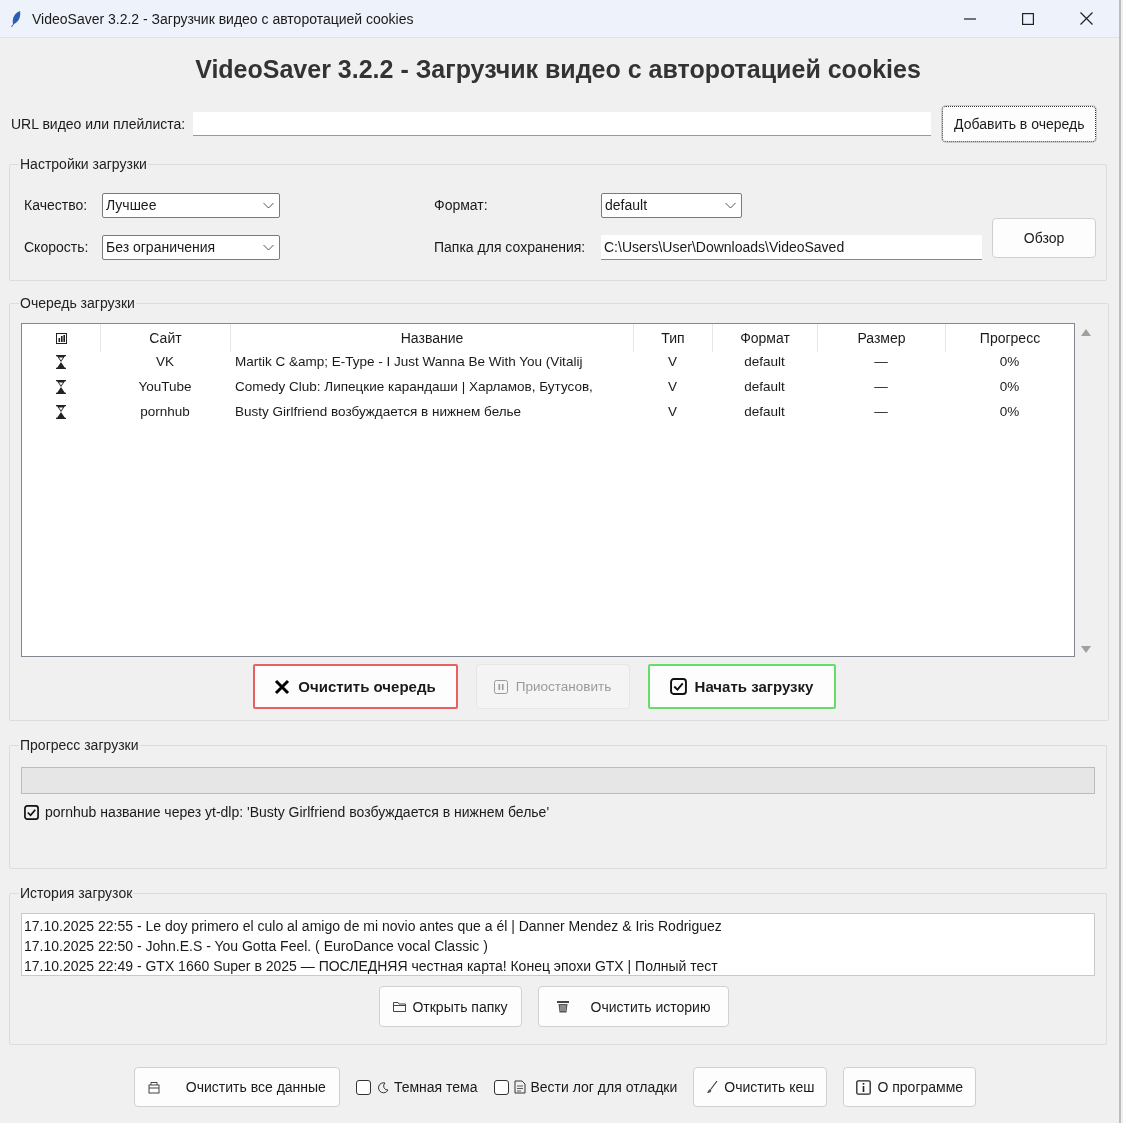 This screenshot has height=1123, width=1123. What do you see at coordinates (764, 338) in the screenshot?
I see `column-header: Формат` at bounding box center [764, 338].